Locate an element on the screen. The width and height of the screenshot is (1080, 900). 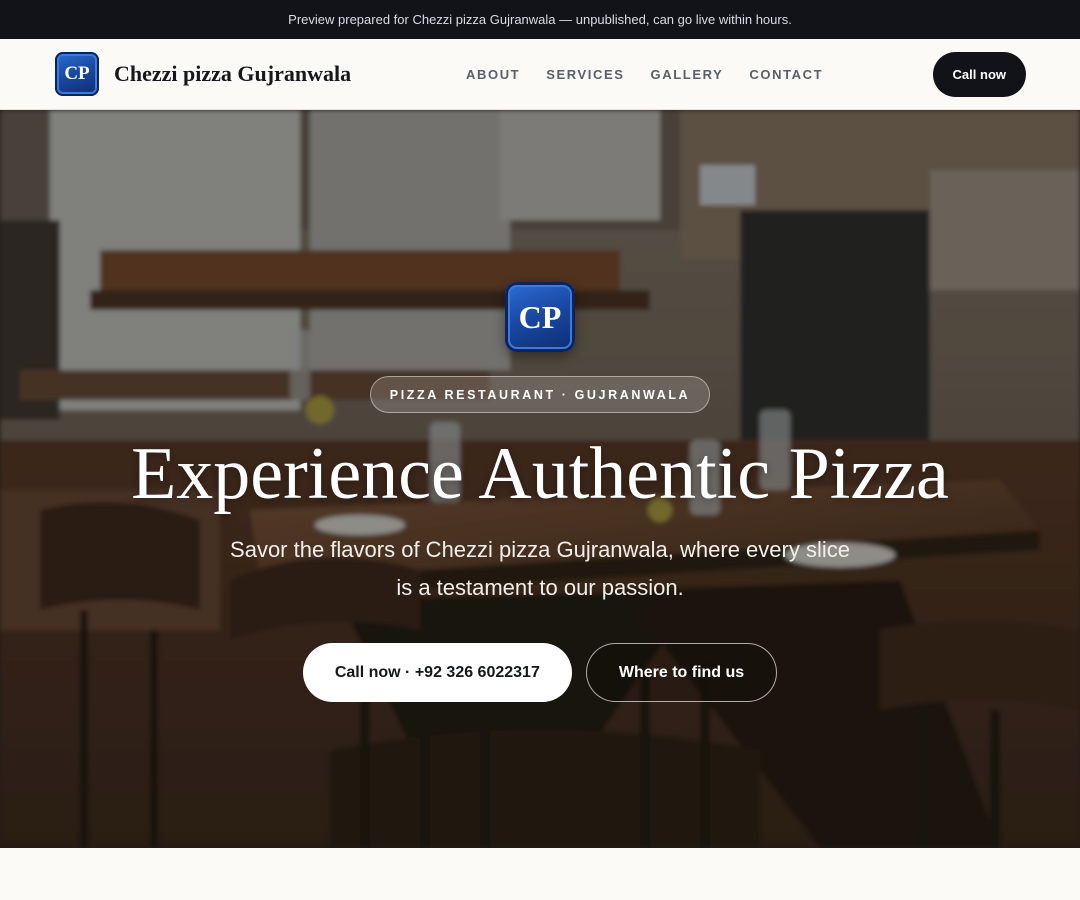
nav-link-services: SERVICES is located at coordinates (585, 74).